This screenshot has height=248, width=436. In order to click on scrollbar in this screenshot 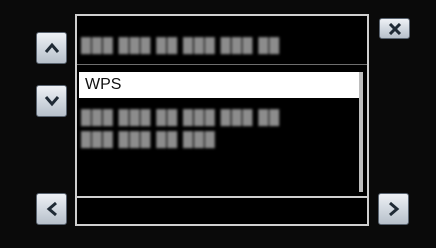, I will do `click(361, 132)`.